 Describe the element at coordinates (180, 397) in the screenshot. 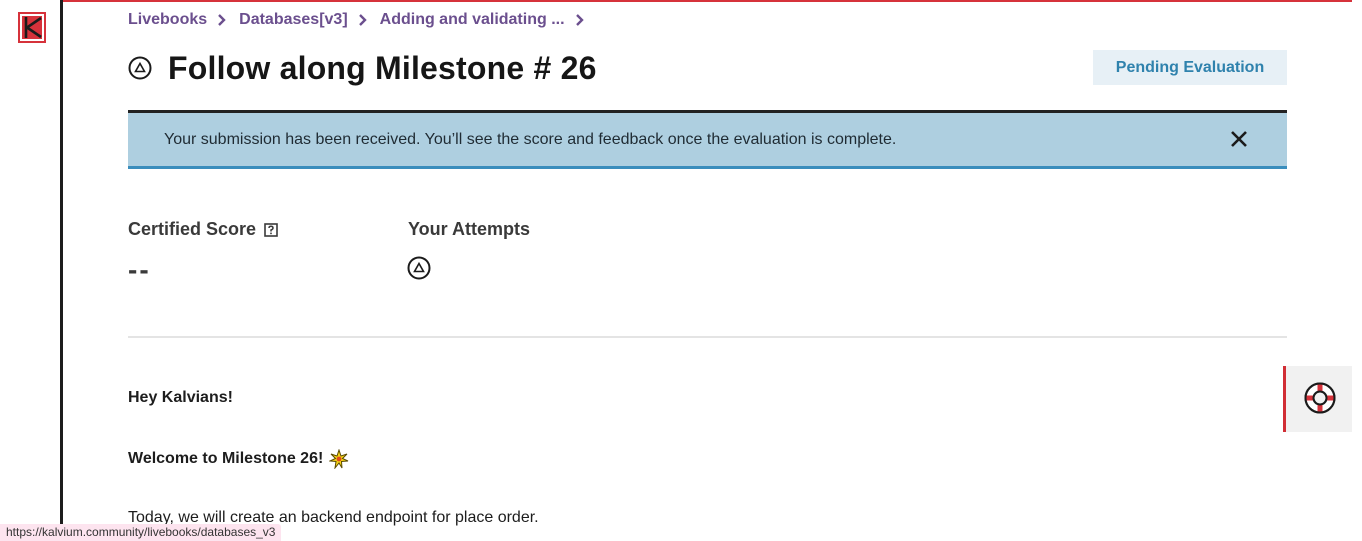

I see `greeting-text: Hey Kalvians!` at that location.